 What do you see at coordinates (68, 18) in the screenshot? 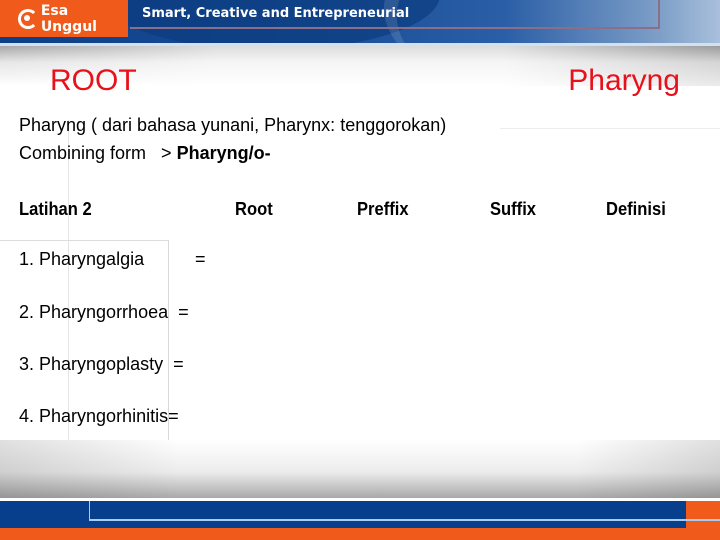
I see `logo-text: Esa Unggul` at bounding box center [68, 18].